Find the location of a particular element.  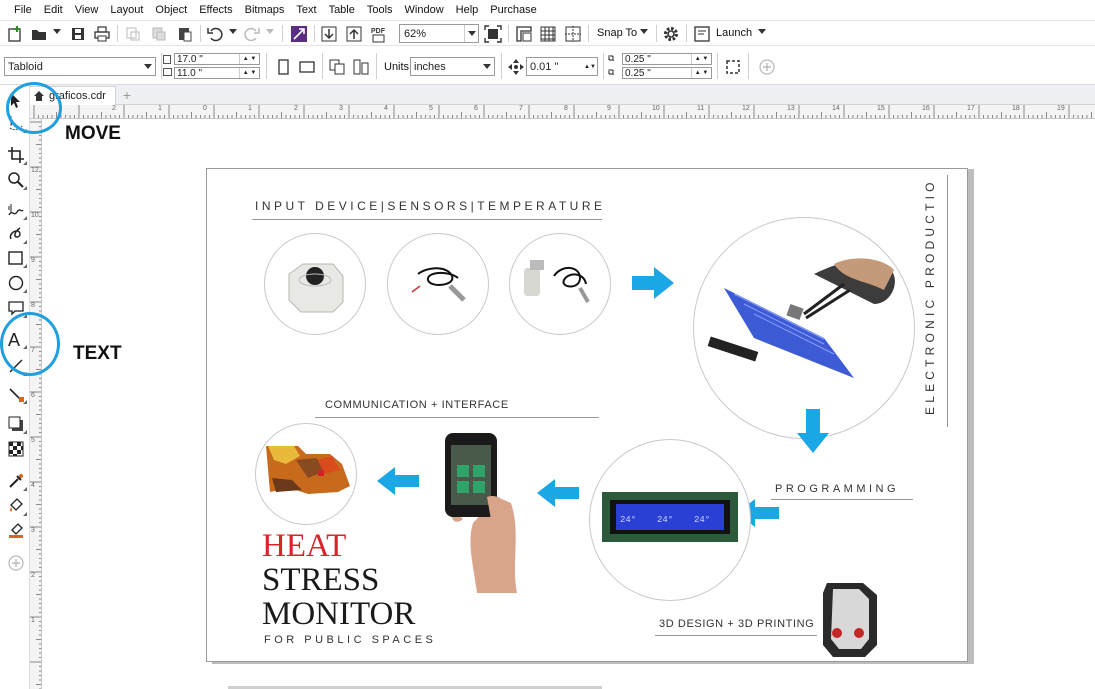

nudge-distance-value: 0.01 " is located at coordinates (544, 66).